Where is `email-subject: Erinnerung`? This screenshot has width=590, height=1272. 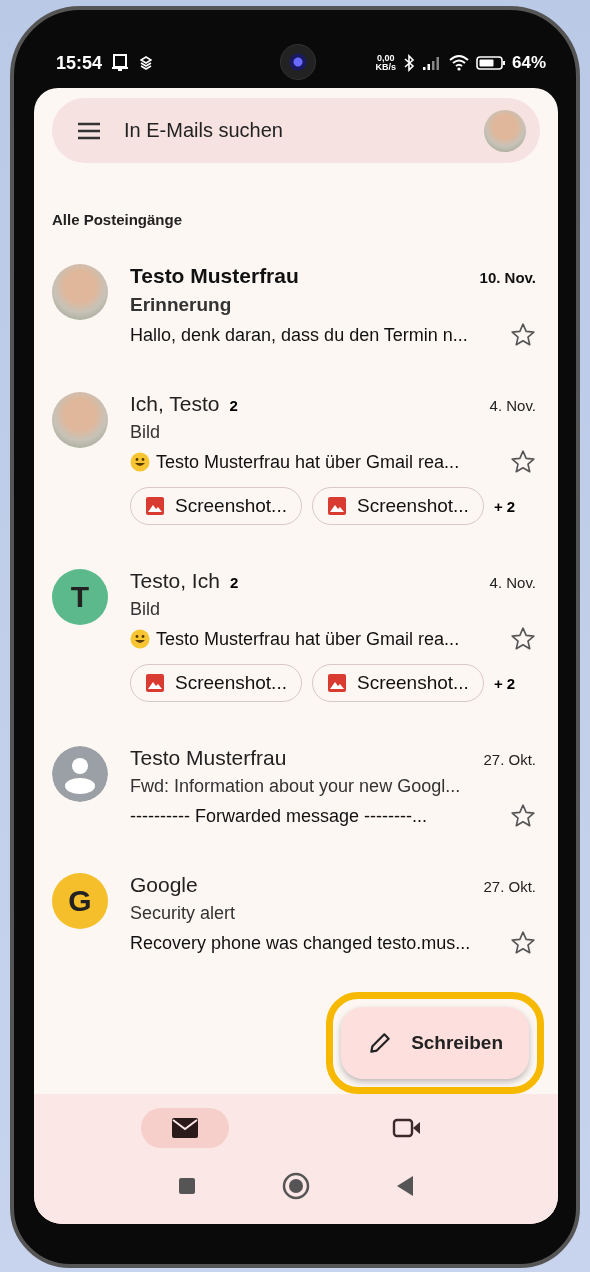 email-subject: Erinnerung is located at coordinates (181, 305).